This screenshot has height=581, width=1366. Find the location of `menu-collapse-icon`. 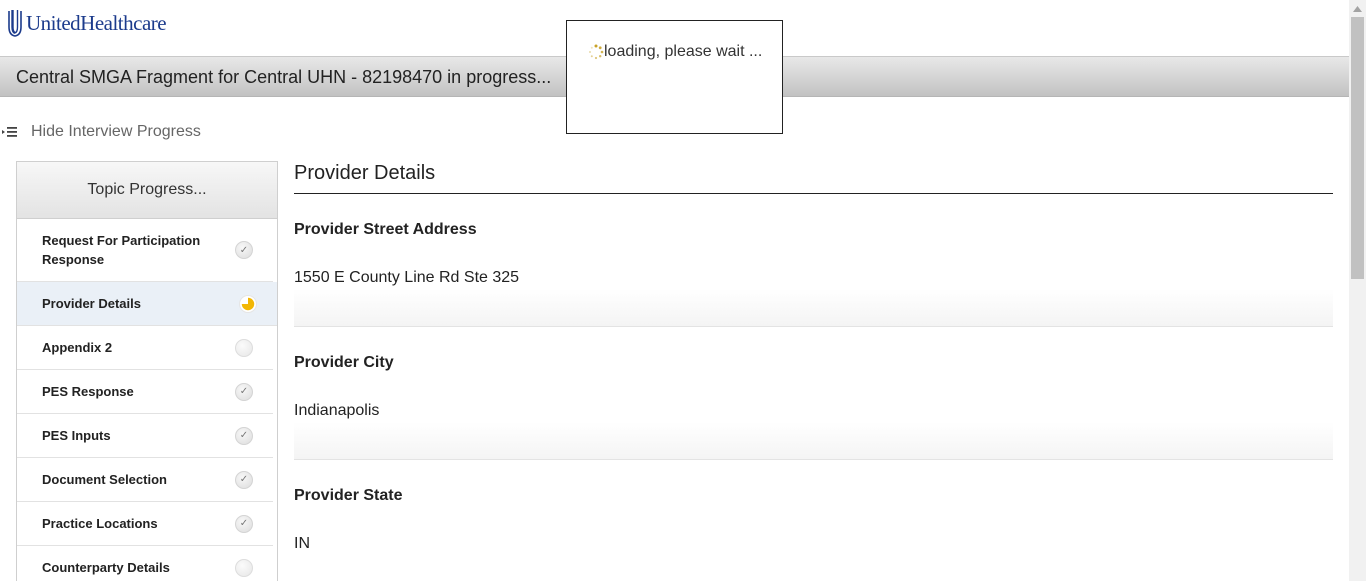

menu-collapse-icon is located at coordinates (9, 132).